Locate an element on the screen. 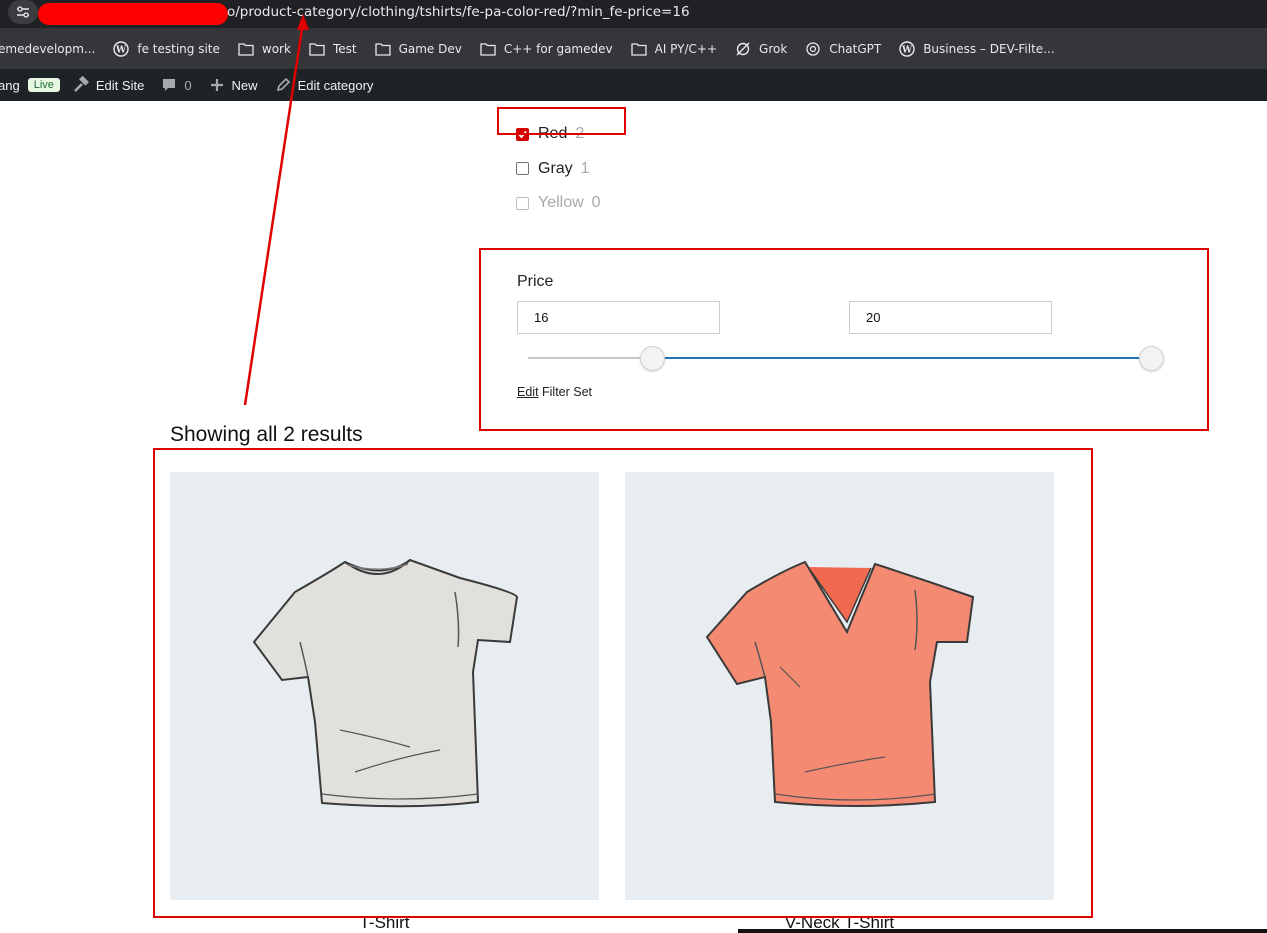 This screenshot has width=1267, height=933. edit-site-label: Edit Site is located at coordinates (120, 85).